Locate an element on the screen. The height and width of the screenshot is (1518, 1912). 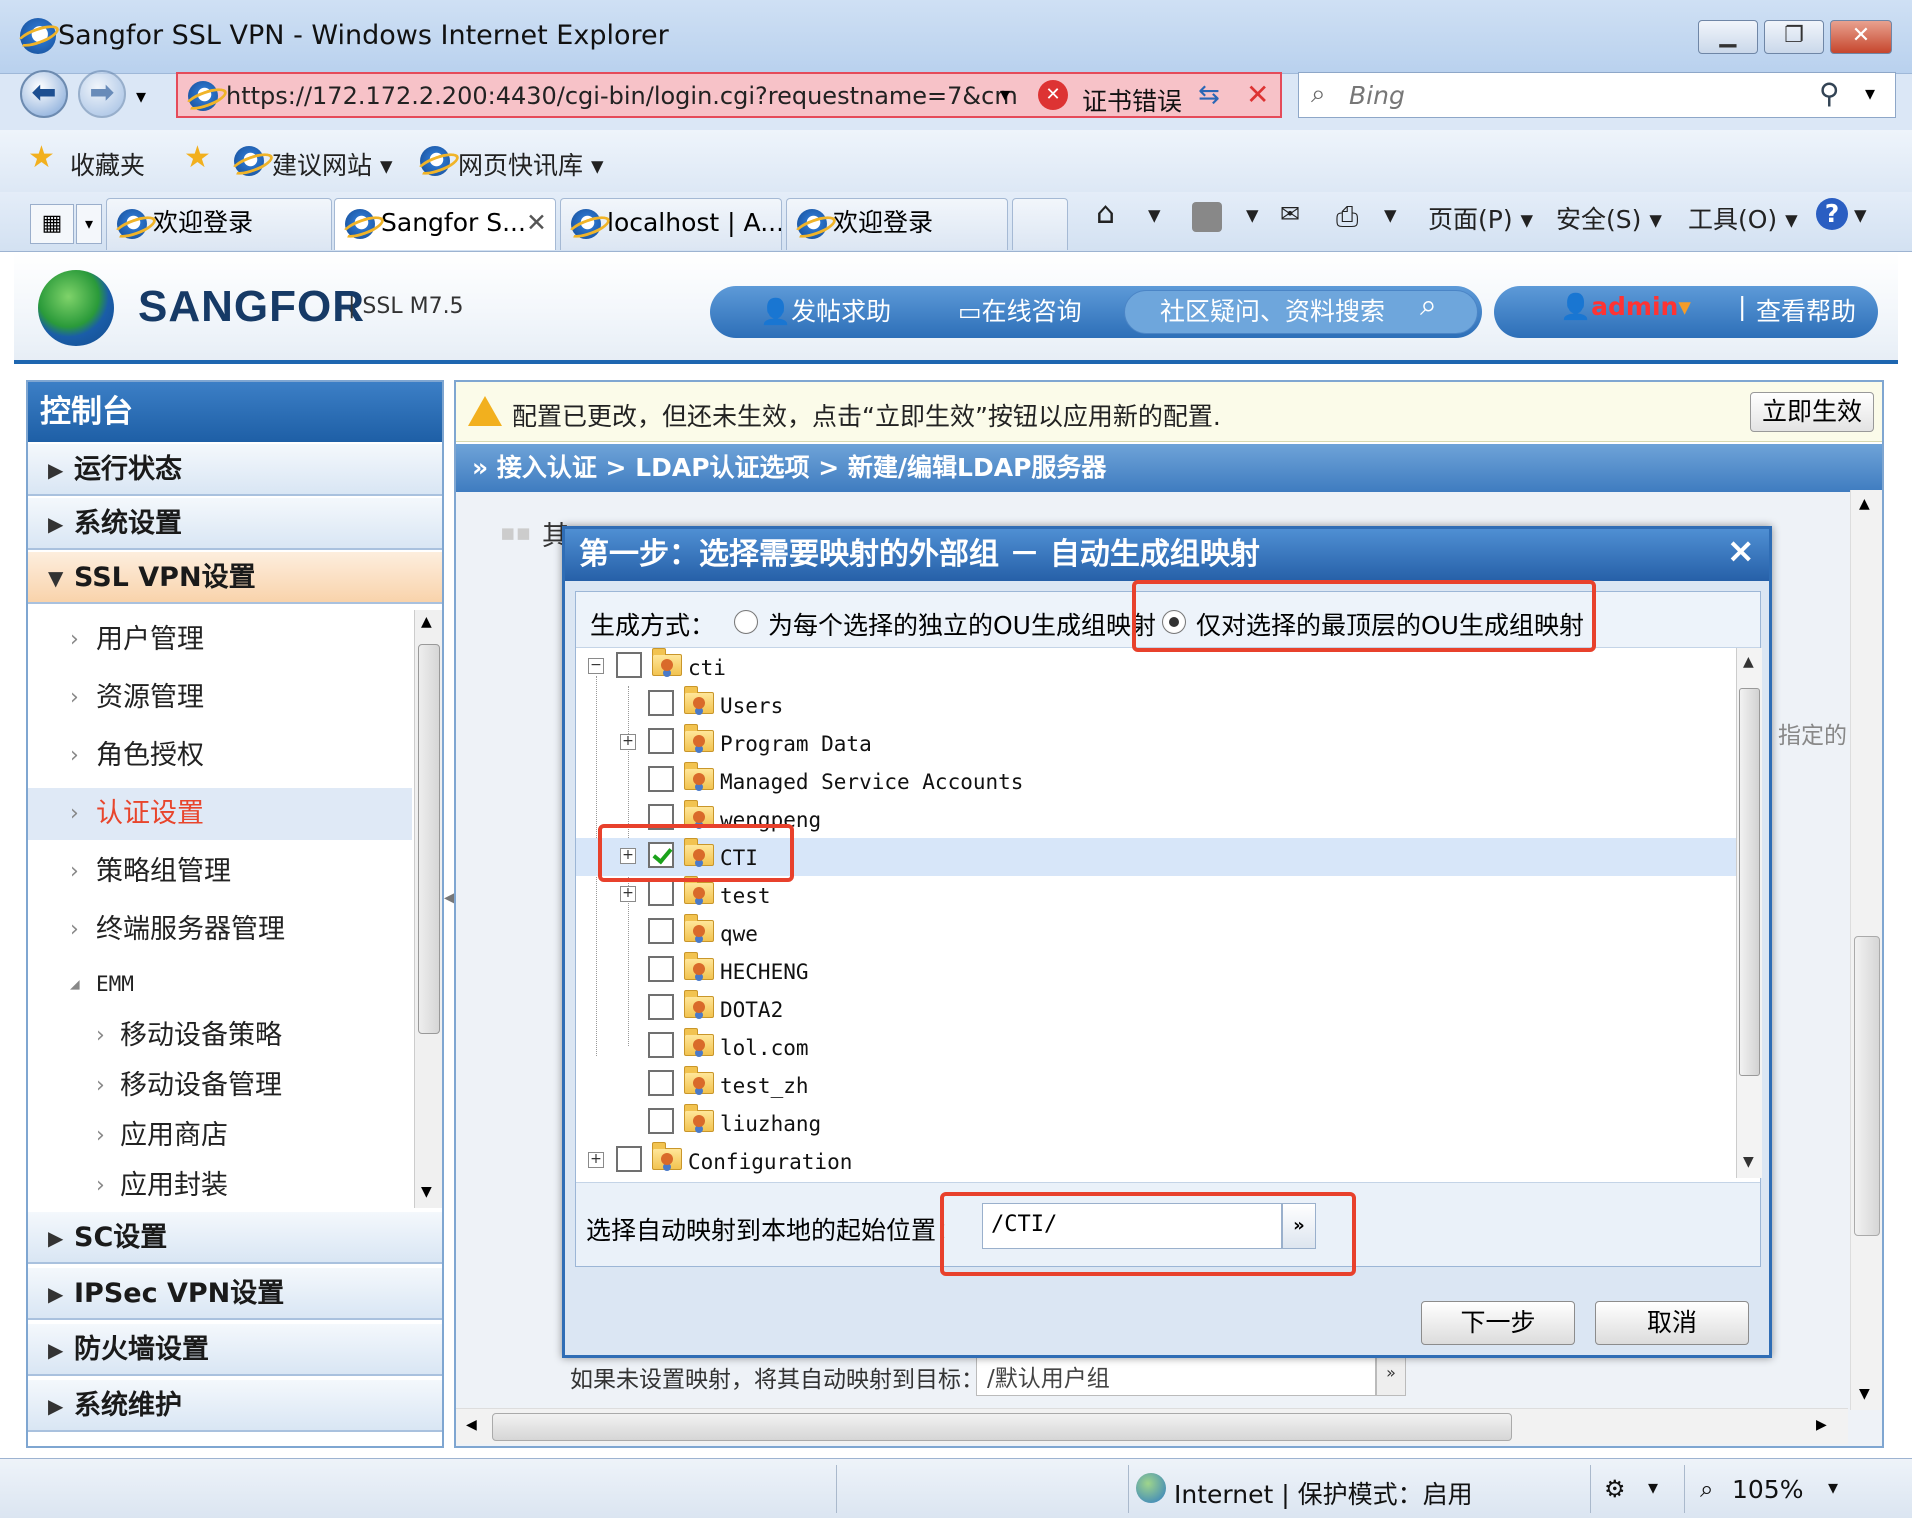
unmapped-target-picker: » is located at coordinates (1391, 1374).